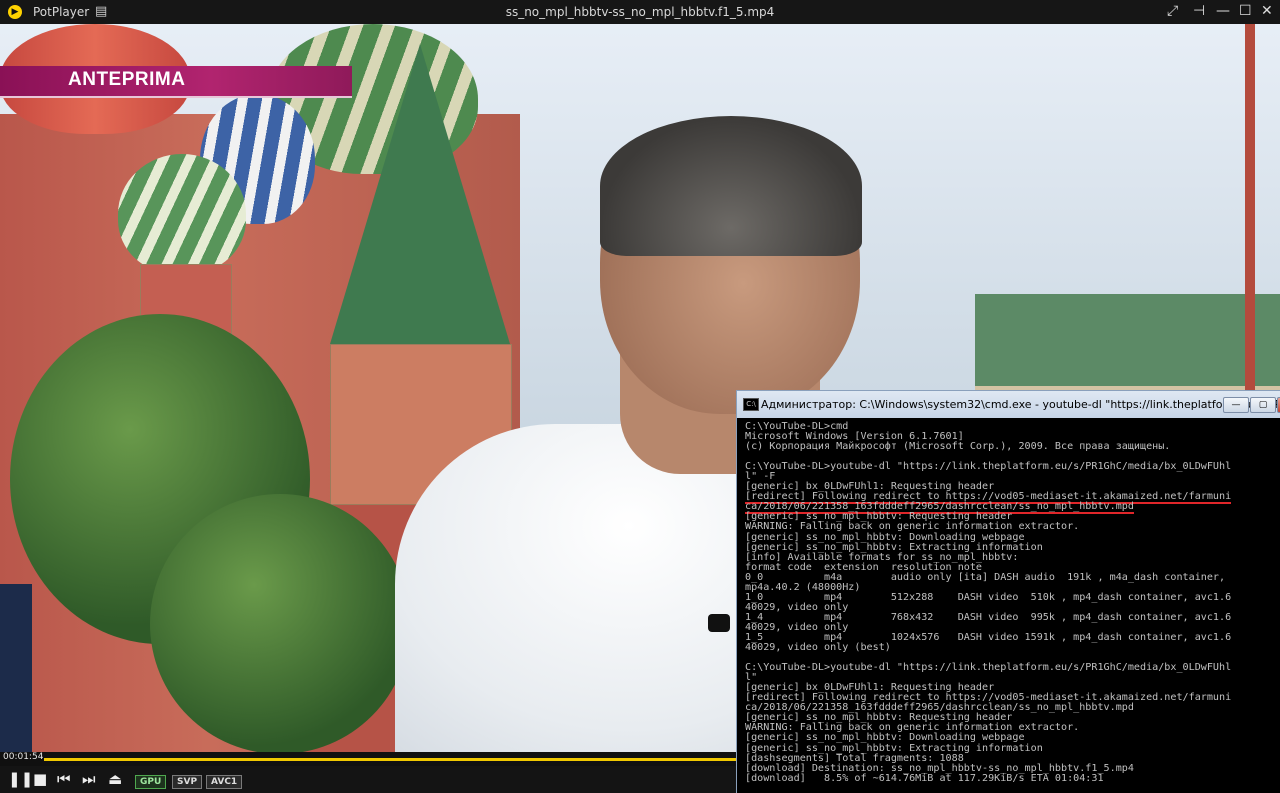 This screenshot has width=1280, height=793. What do you see at coordinates (751, 404) in the screenshot?
I see `cmd-app-icon: C:\` at bounding box center [751, 404].